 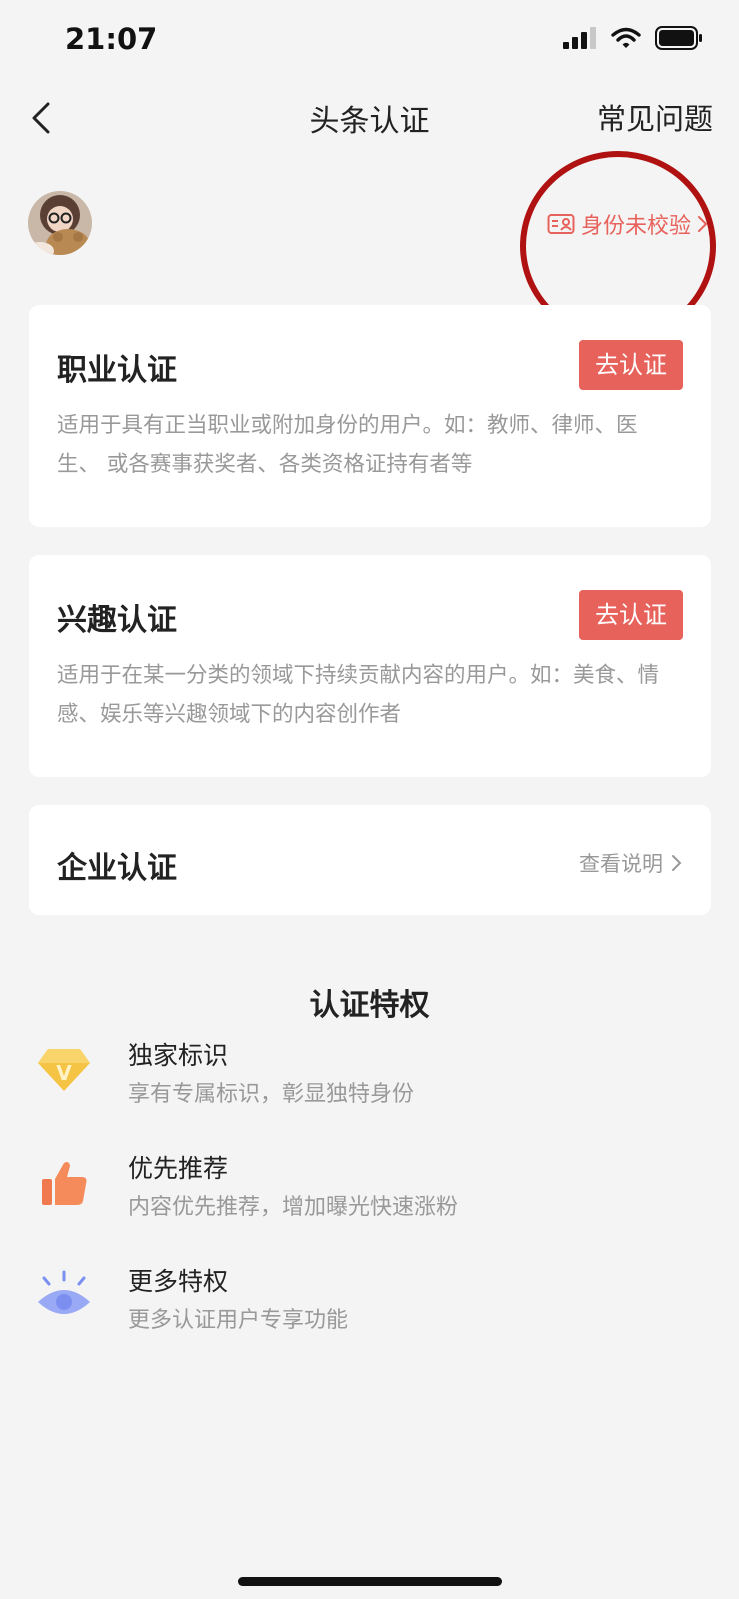 I want to click on privilege-item: V 独家标识 享有专属标识，彰显独特身份, so click(x=366, y=1076).